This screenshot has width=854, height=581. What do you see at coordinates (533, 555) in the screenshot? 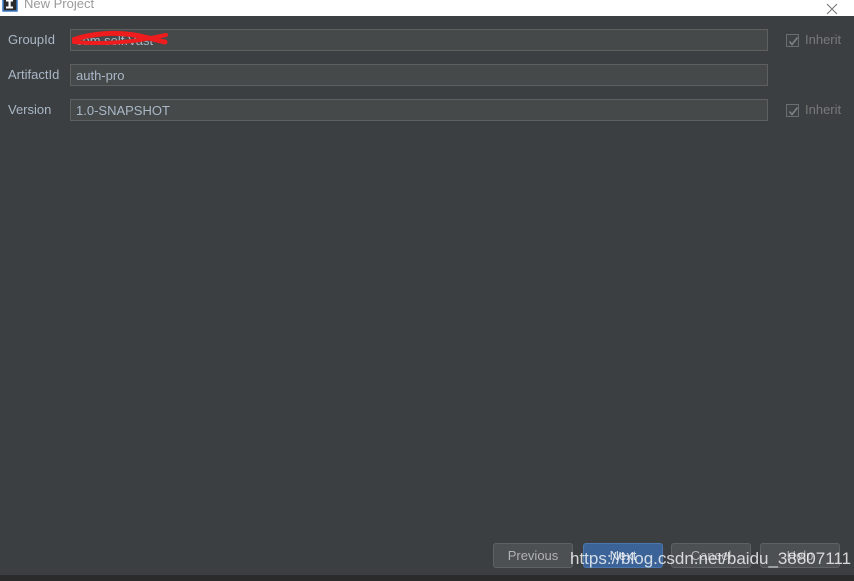
I see `previous-button: Previous` at bounding box center [533, 555].